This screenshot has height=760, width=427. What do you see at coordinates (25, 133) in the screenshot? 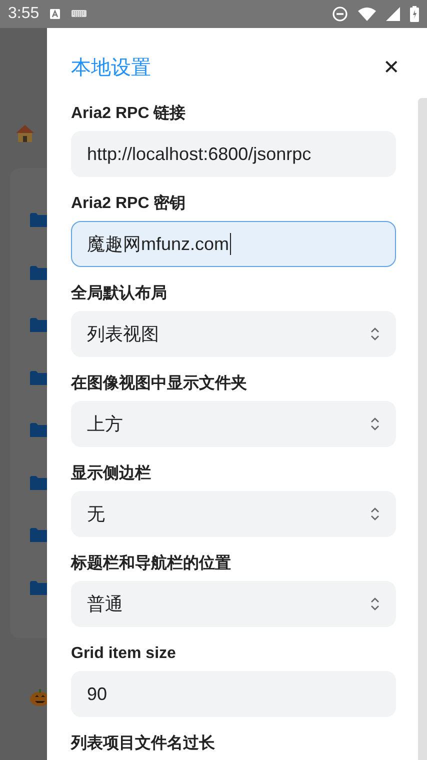
I see `house-icon` at bounding box center [25, 133].